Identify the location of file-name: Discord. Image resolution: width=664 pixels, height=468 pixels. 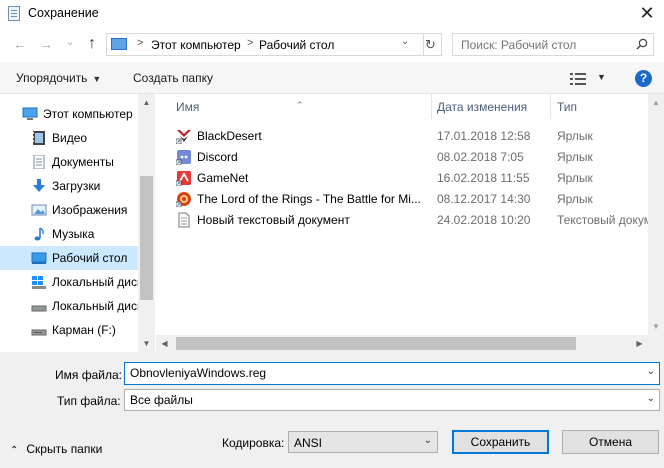
(217, 157).